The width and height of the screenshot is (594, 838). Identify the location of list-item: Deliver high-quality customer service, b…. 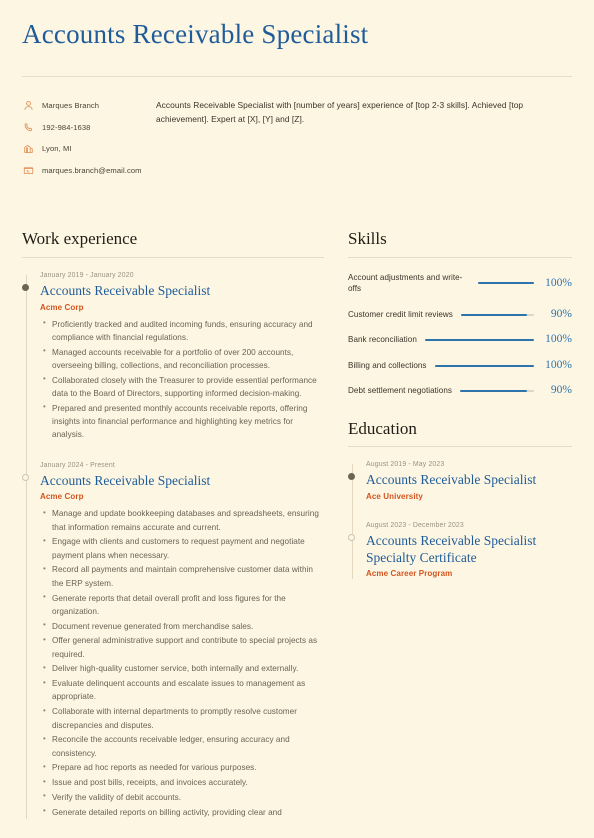
(183, 668).